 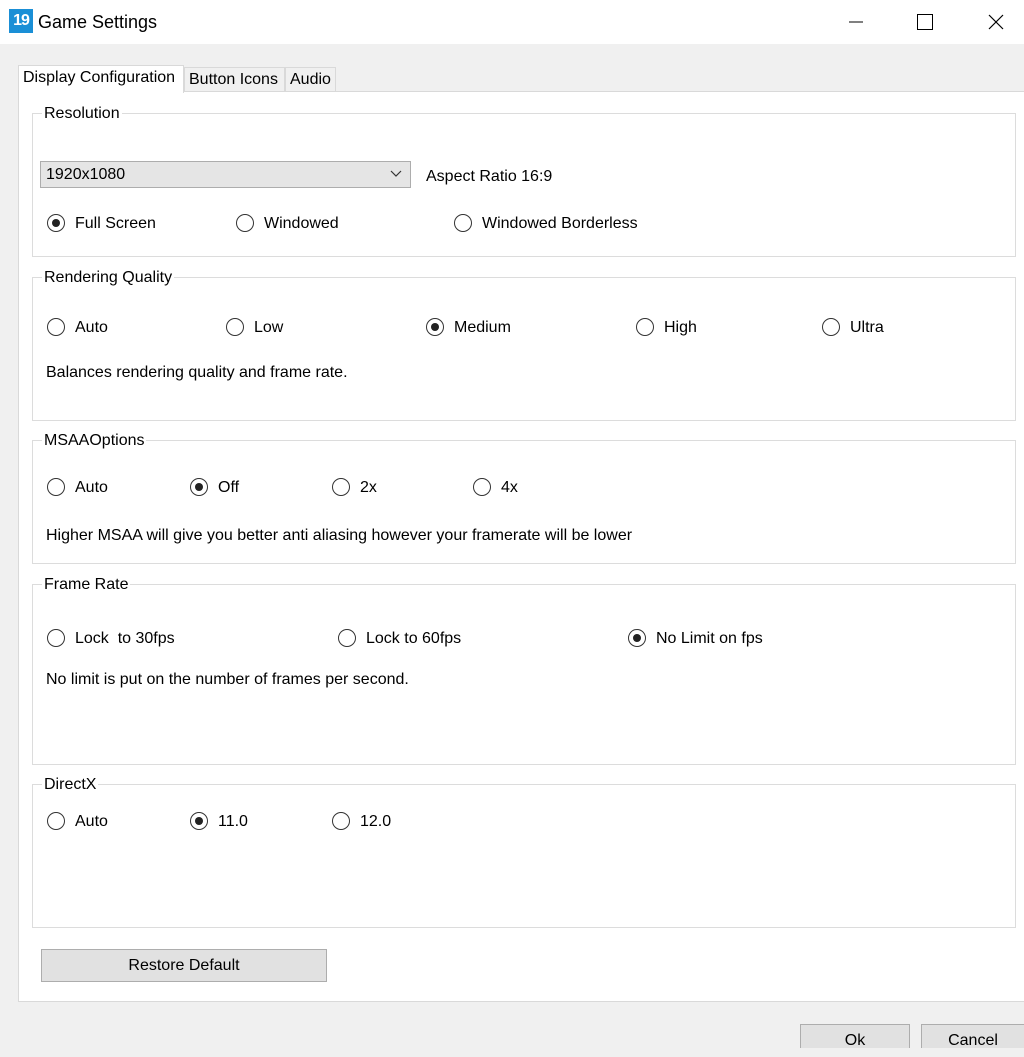 What do you see at coordinates (21, 21) in the screenshot?
I see `app-icon: 19` at bounding box center [21, 21].